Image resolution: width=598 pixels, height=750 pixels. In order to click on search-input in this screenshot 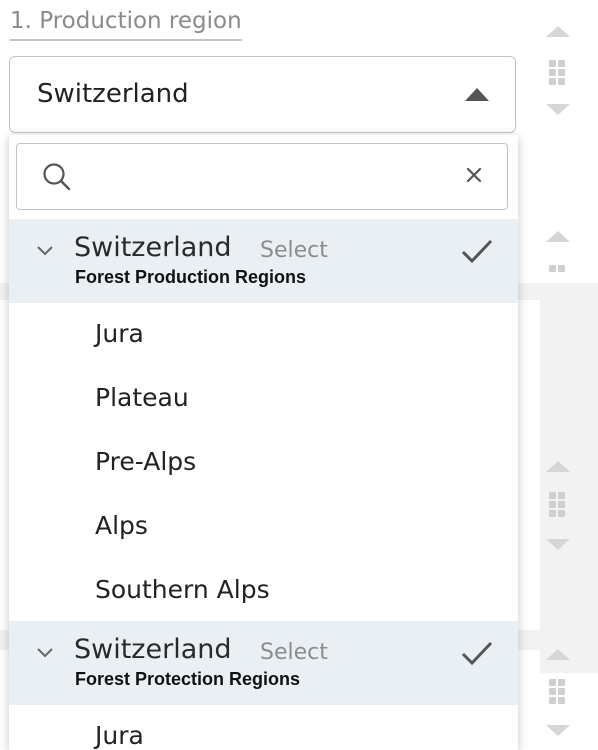, I will do `click(273, 177)`.